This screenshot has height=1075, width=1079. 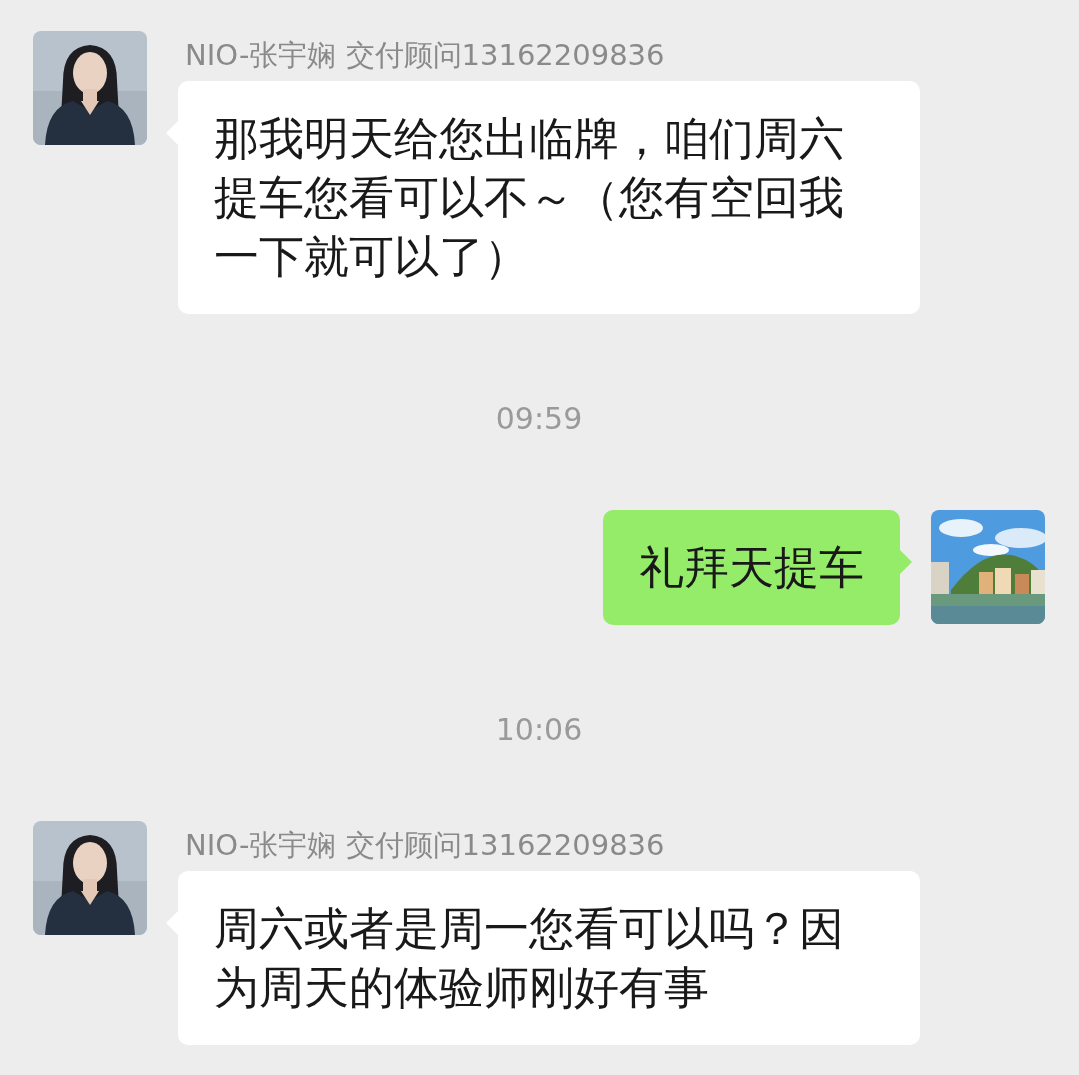 What do you see at coordinates (549, 958) in the screenshot?
I see `message-bubble: 周六或者是周一您看可以吗？因为周天的体验师刚好有事` at bounding box center [549, 958].